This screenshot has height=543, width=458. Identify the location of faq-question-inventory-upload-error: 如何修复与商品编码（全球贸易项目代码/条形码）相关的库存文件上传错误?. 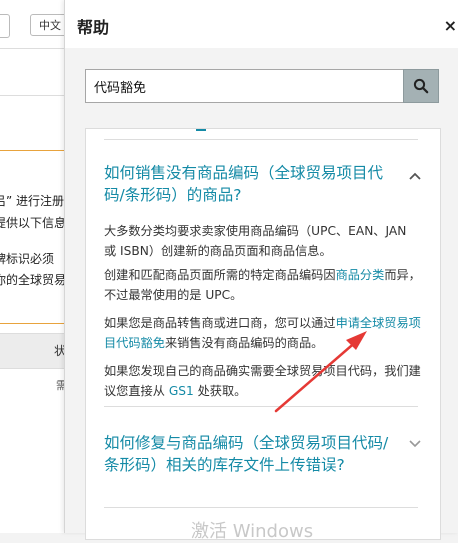
(249, 454).